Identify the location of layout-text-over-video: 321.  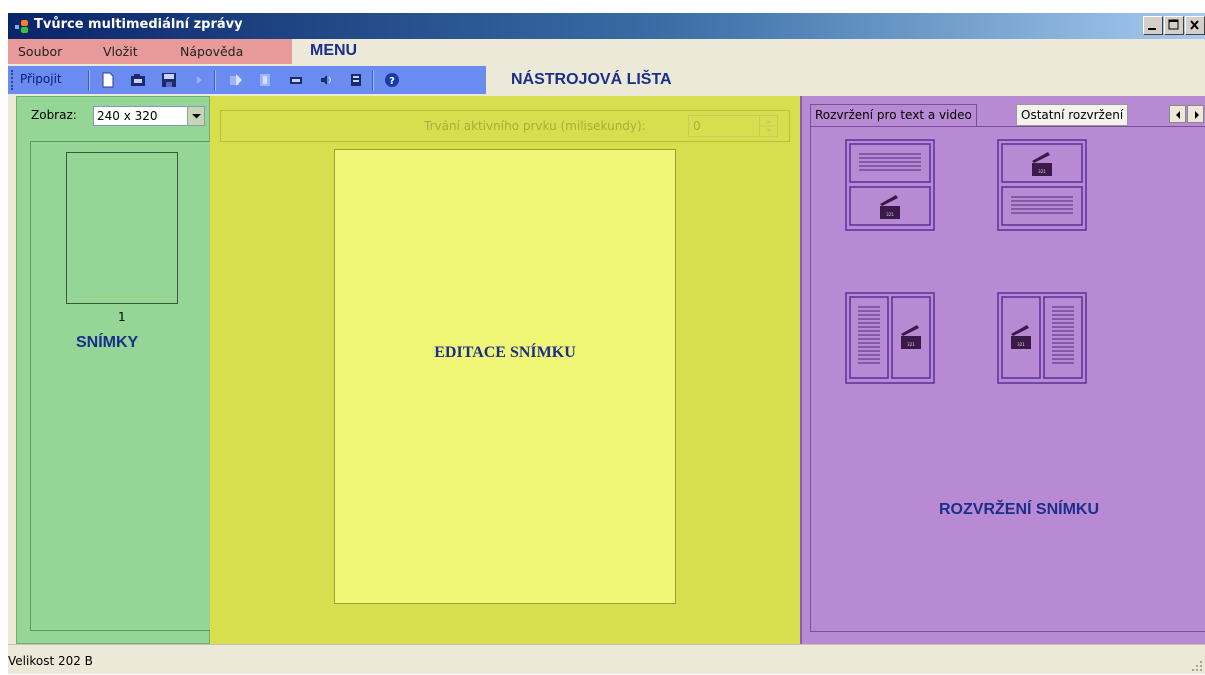
(890, 185).